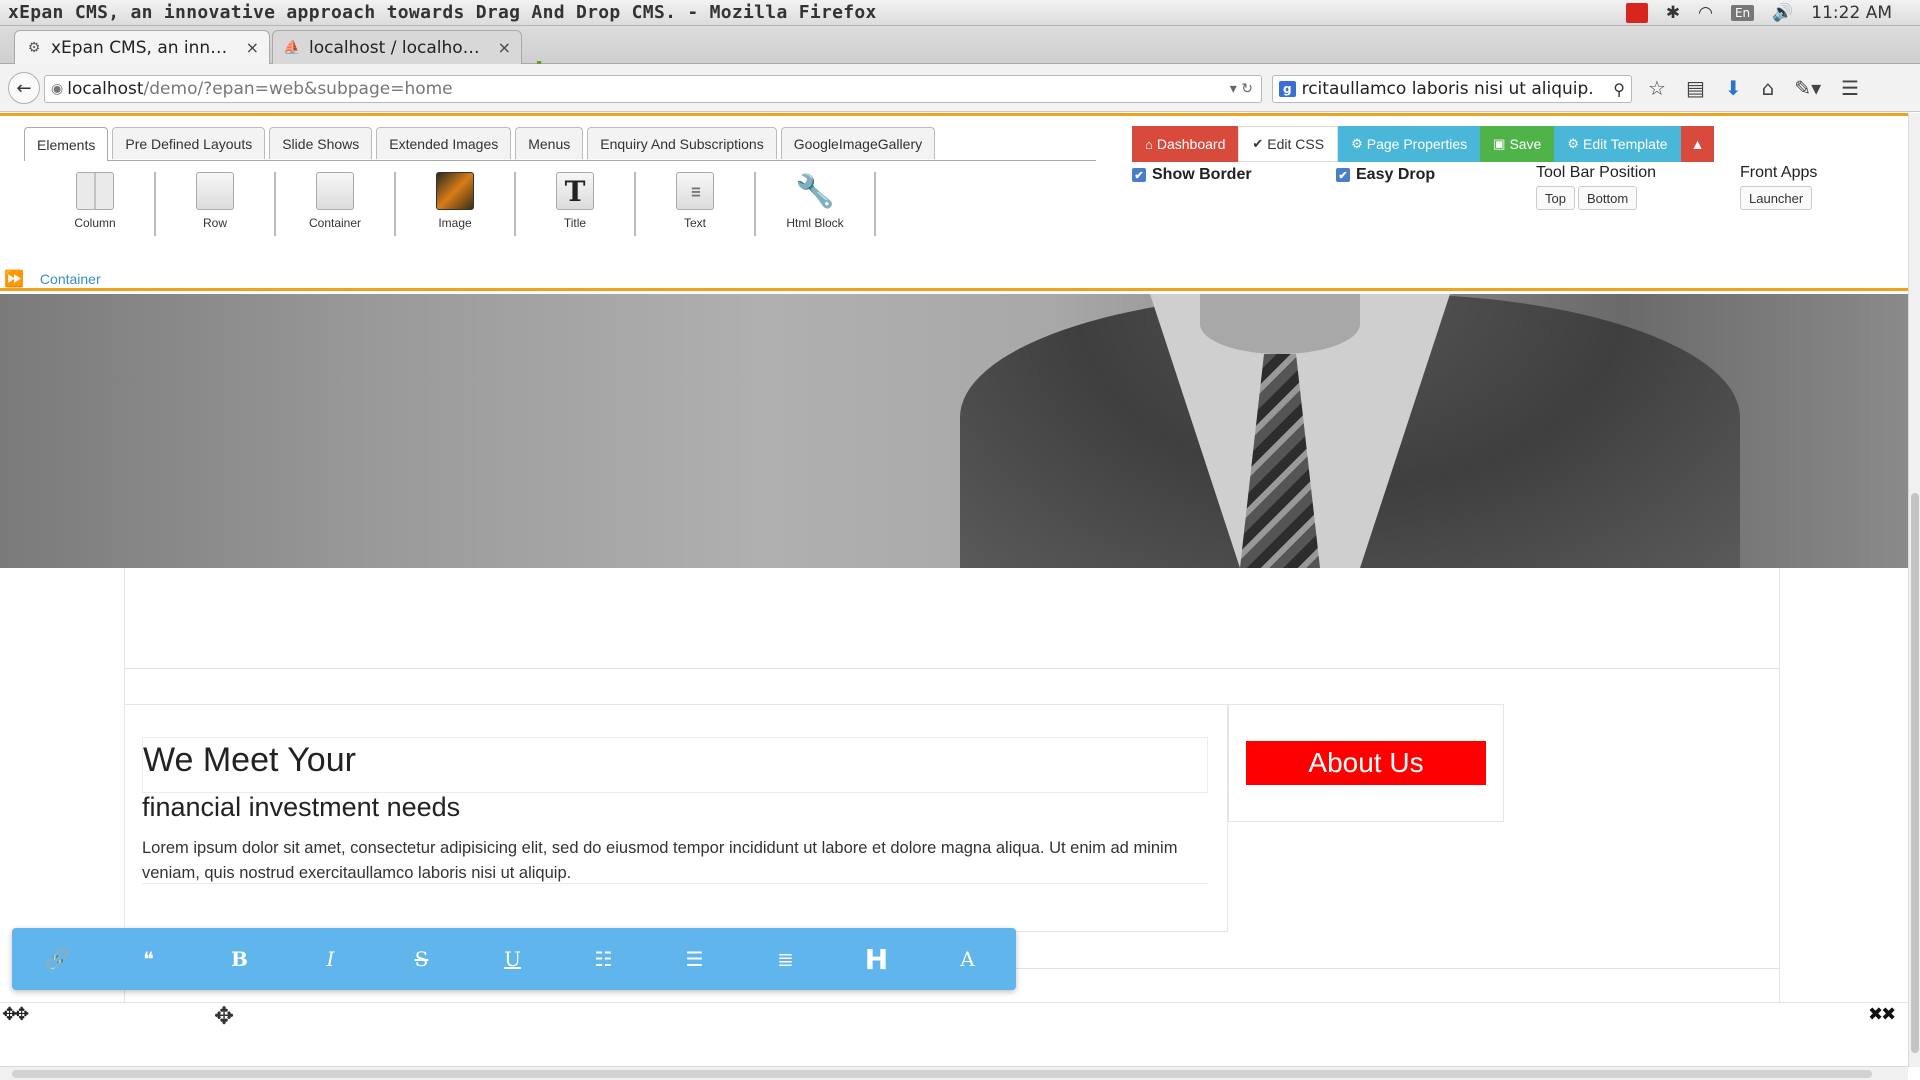 The height and width of the screenshot is (1080, 1920). I want to click on back-arrow-icon: ←, so click(24, 88).